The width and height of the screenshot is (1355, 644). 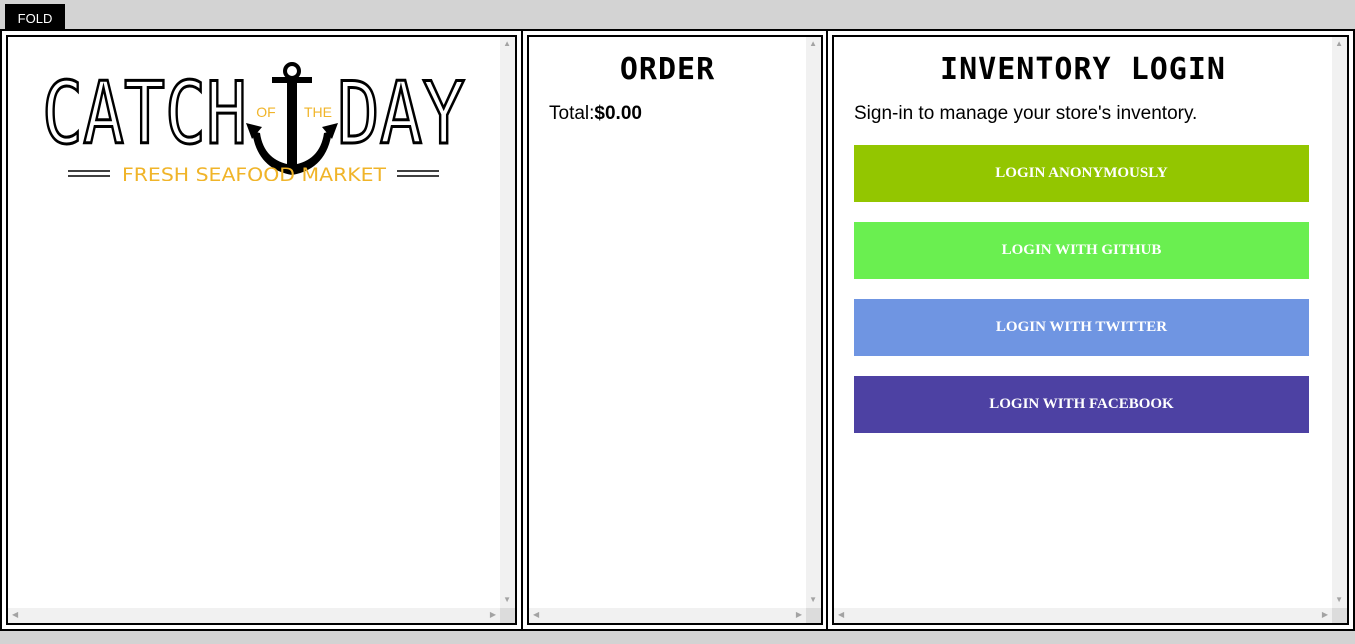 I want to click on order-total: Total:$0.00, so click(x=595, y=114).